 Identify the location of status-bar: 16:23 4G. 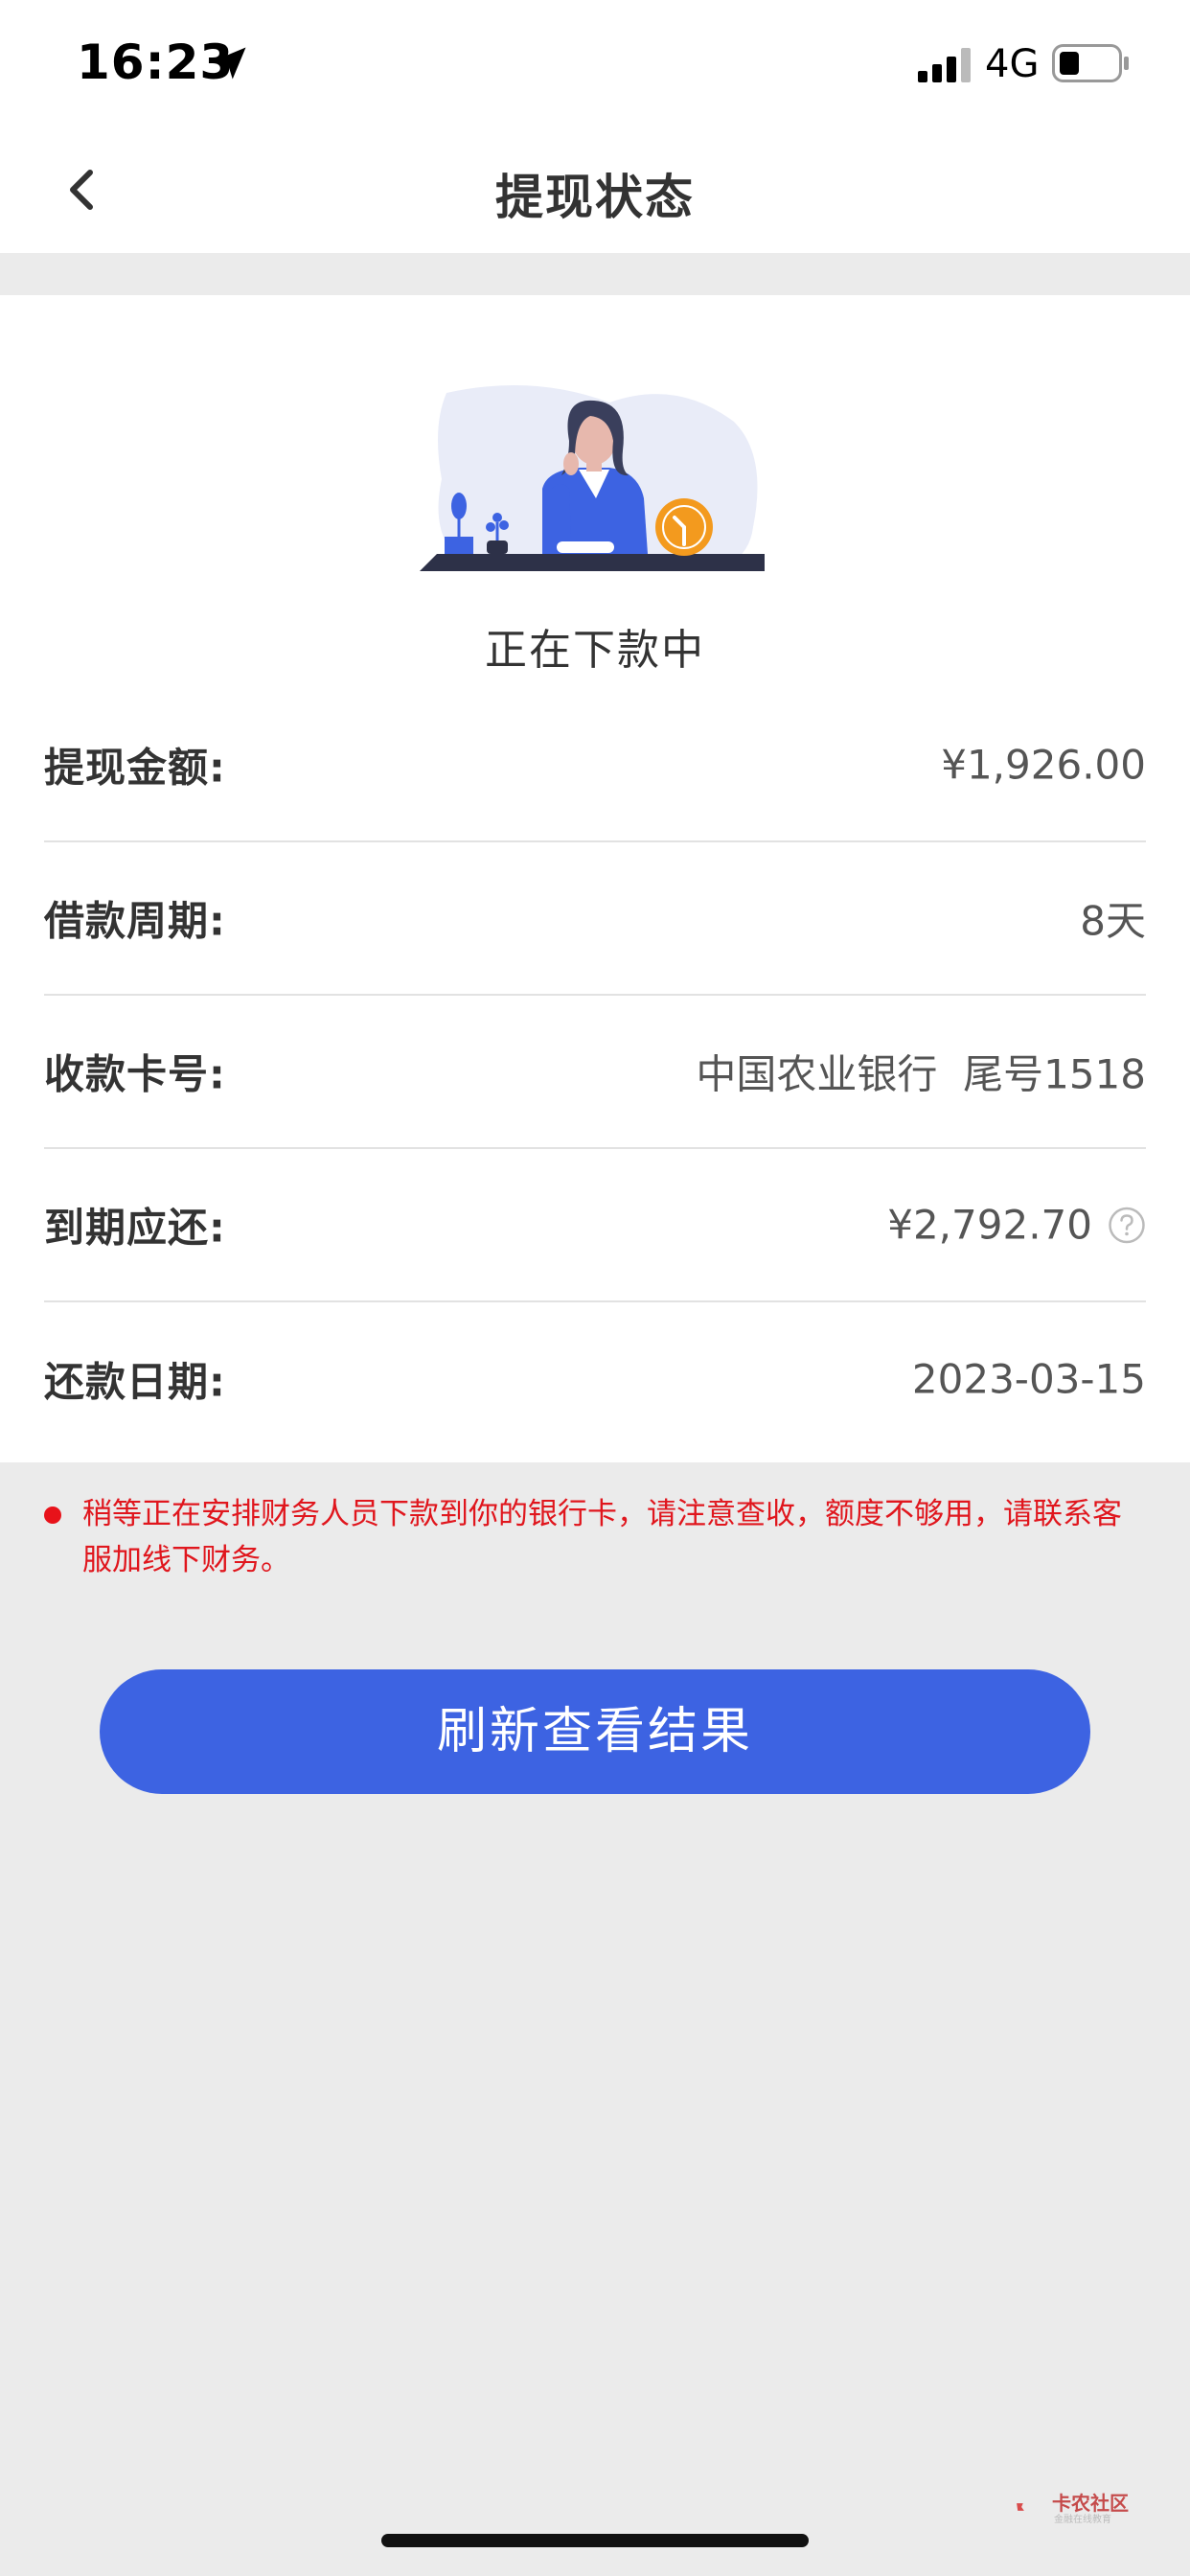
(595, 63).